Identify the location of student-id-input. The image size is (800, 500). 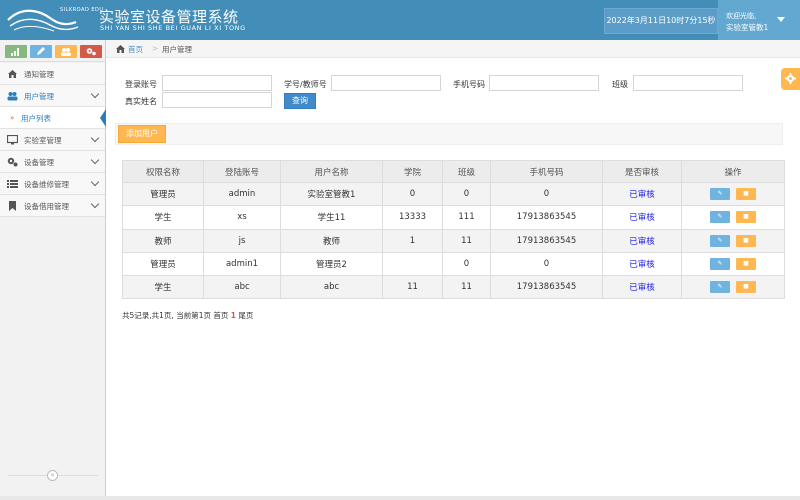
(386, 83).